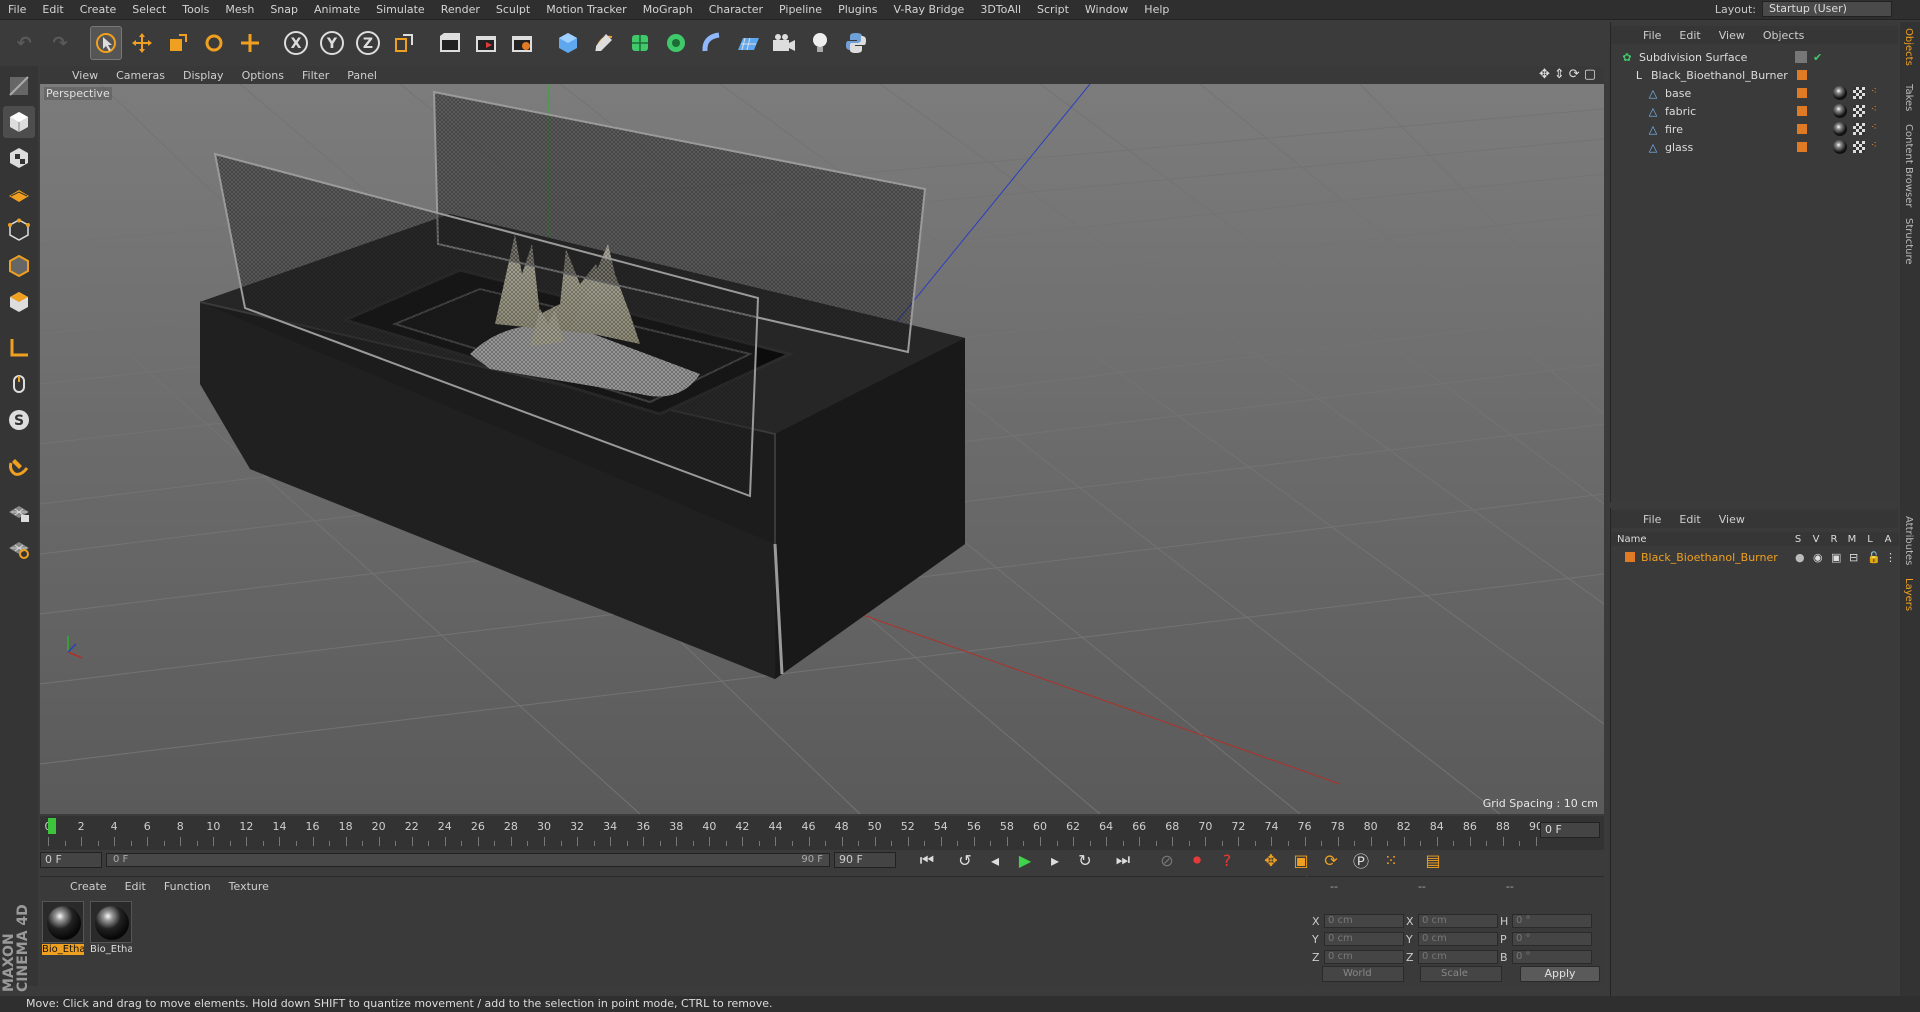 Image resolution: width=1920 pixels, height=1012 pixels. What do you see at coordinates (995, 860) in the screenshot?
I see `previous-frame-icon: ◂` at bounding box center [995, 860].